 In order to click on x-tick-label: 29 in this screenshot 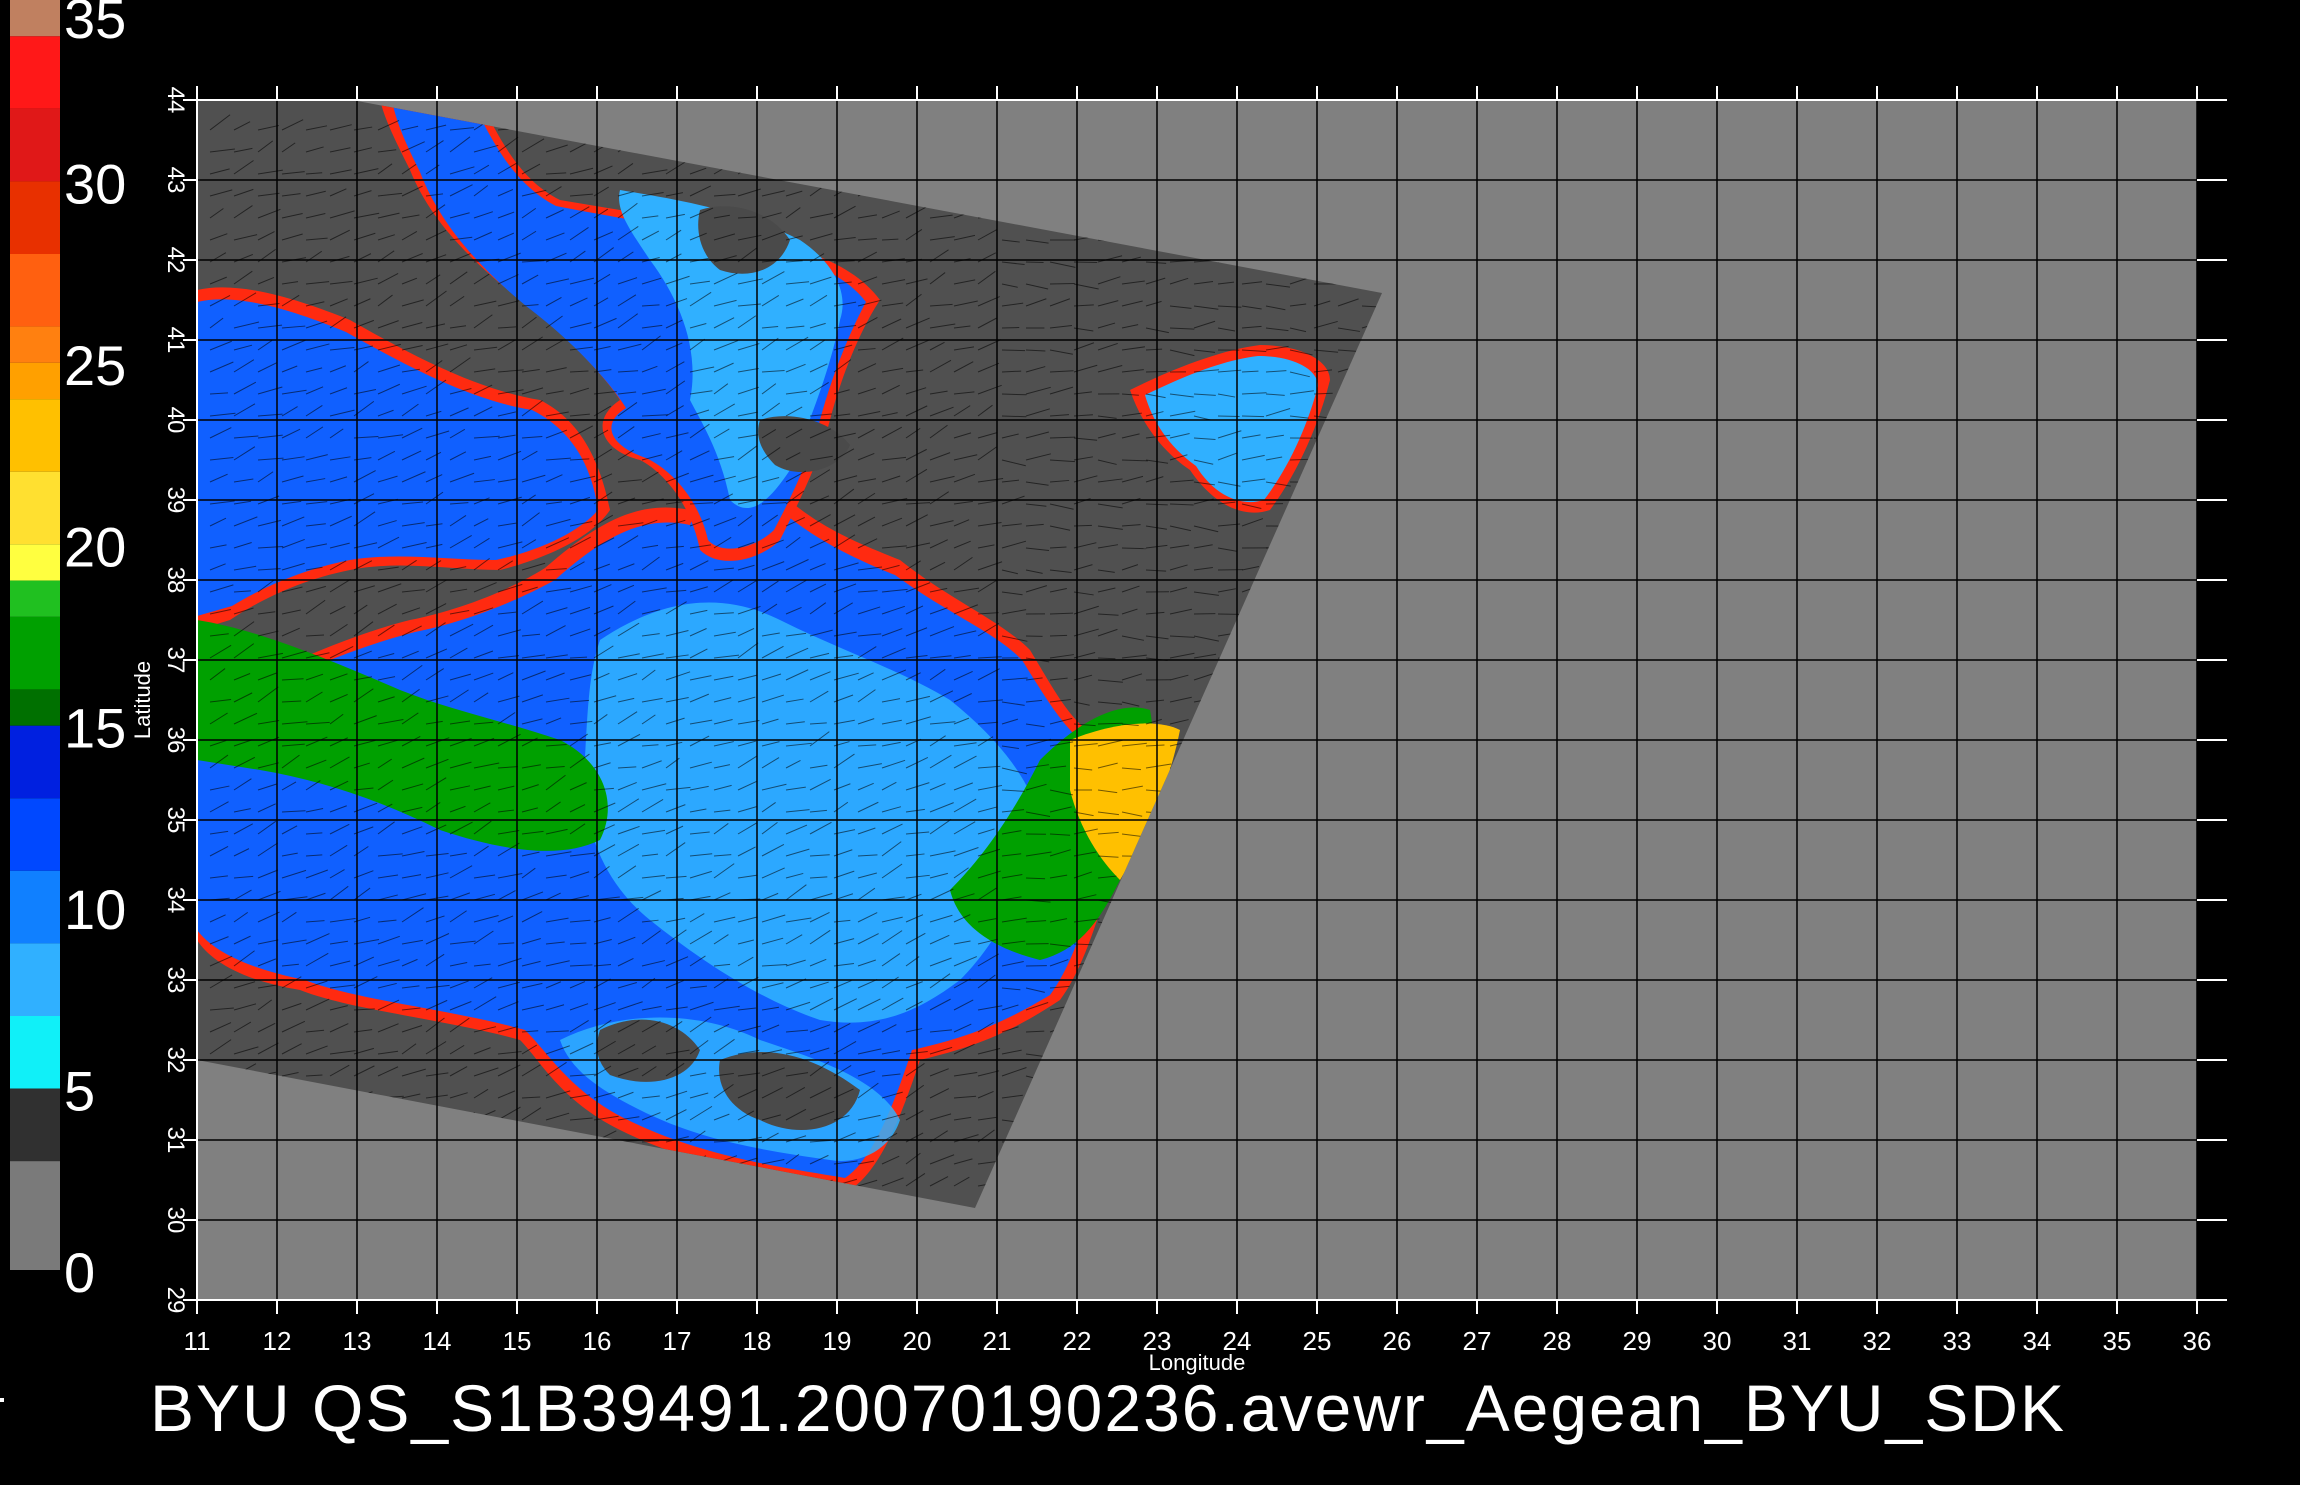, I will do `click(1637, 1341)`.